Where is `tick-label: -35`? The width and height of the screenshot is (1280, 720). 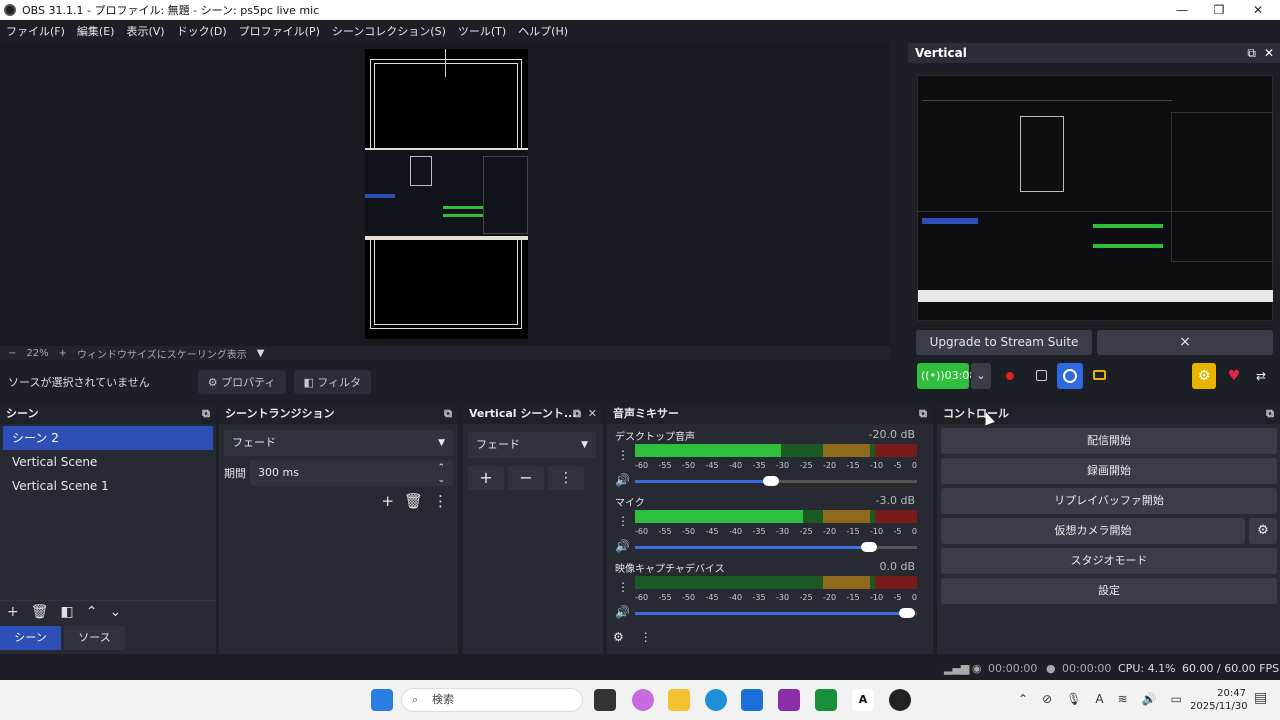 tick-label: -35 is located at coordinates (759, 465).